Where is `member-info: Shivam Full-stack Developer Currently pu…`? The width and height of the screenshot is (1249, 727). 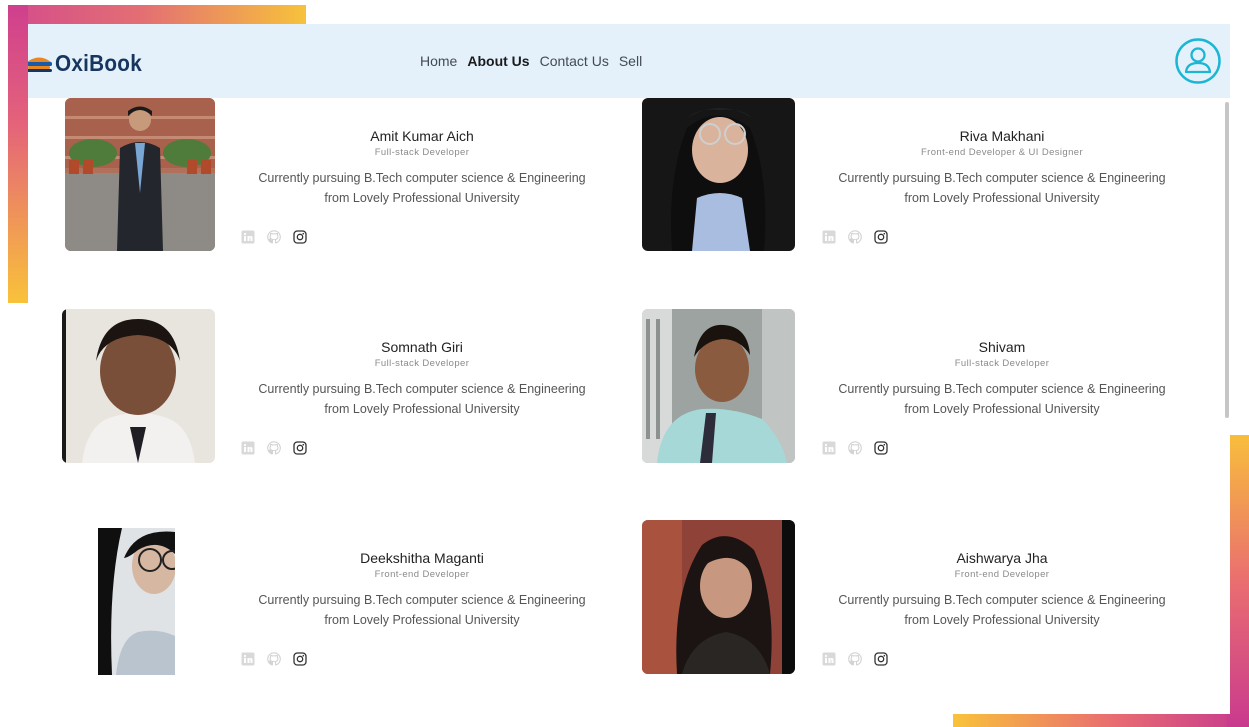 member-info: Shivam Full-stack Developer Currently pu… is located at coordinates (1002, 379).